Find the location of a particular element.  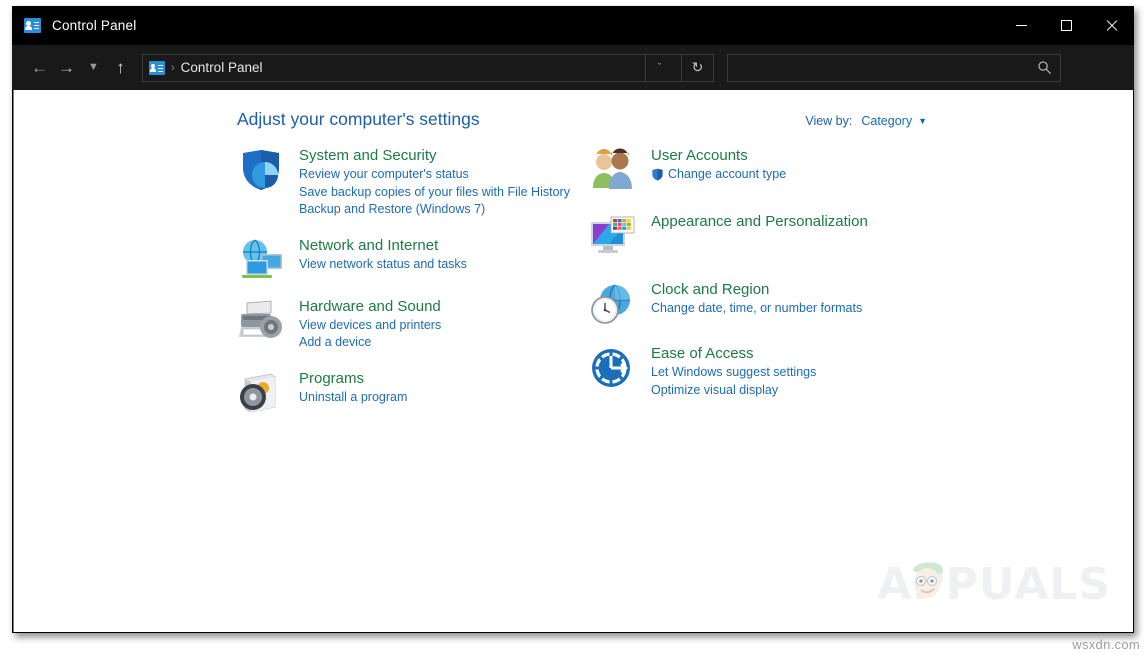

category-link: View devices and printers is located at coordinates (433, 326).